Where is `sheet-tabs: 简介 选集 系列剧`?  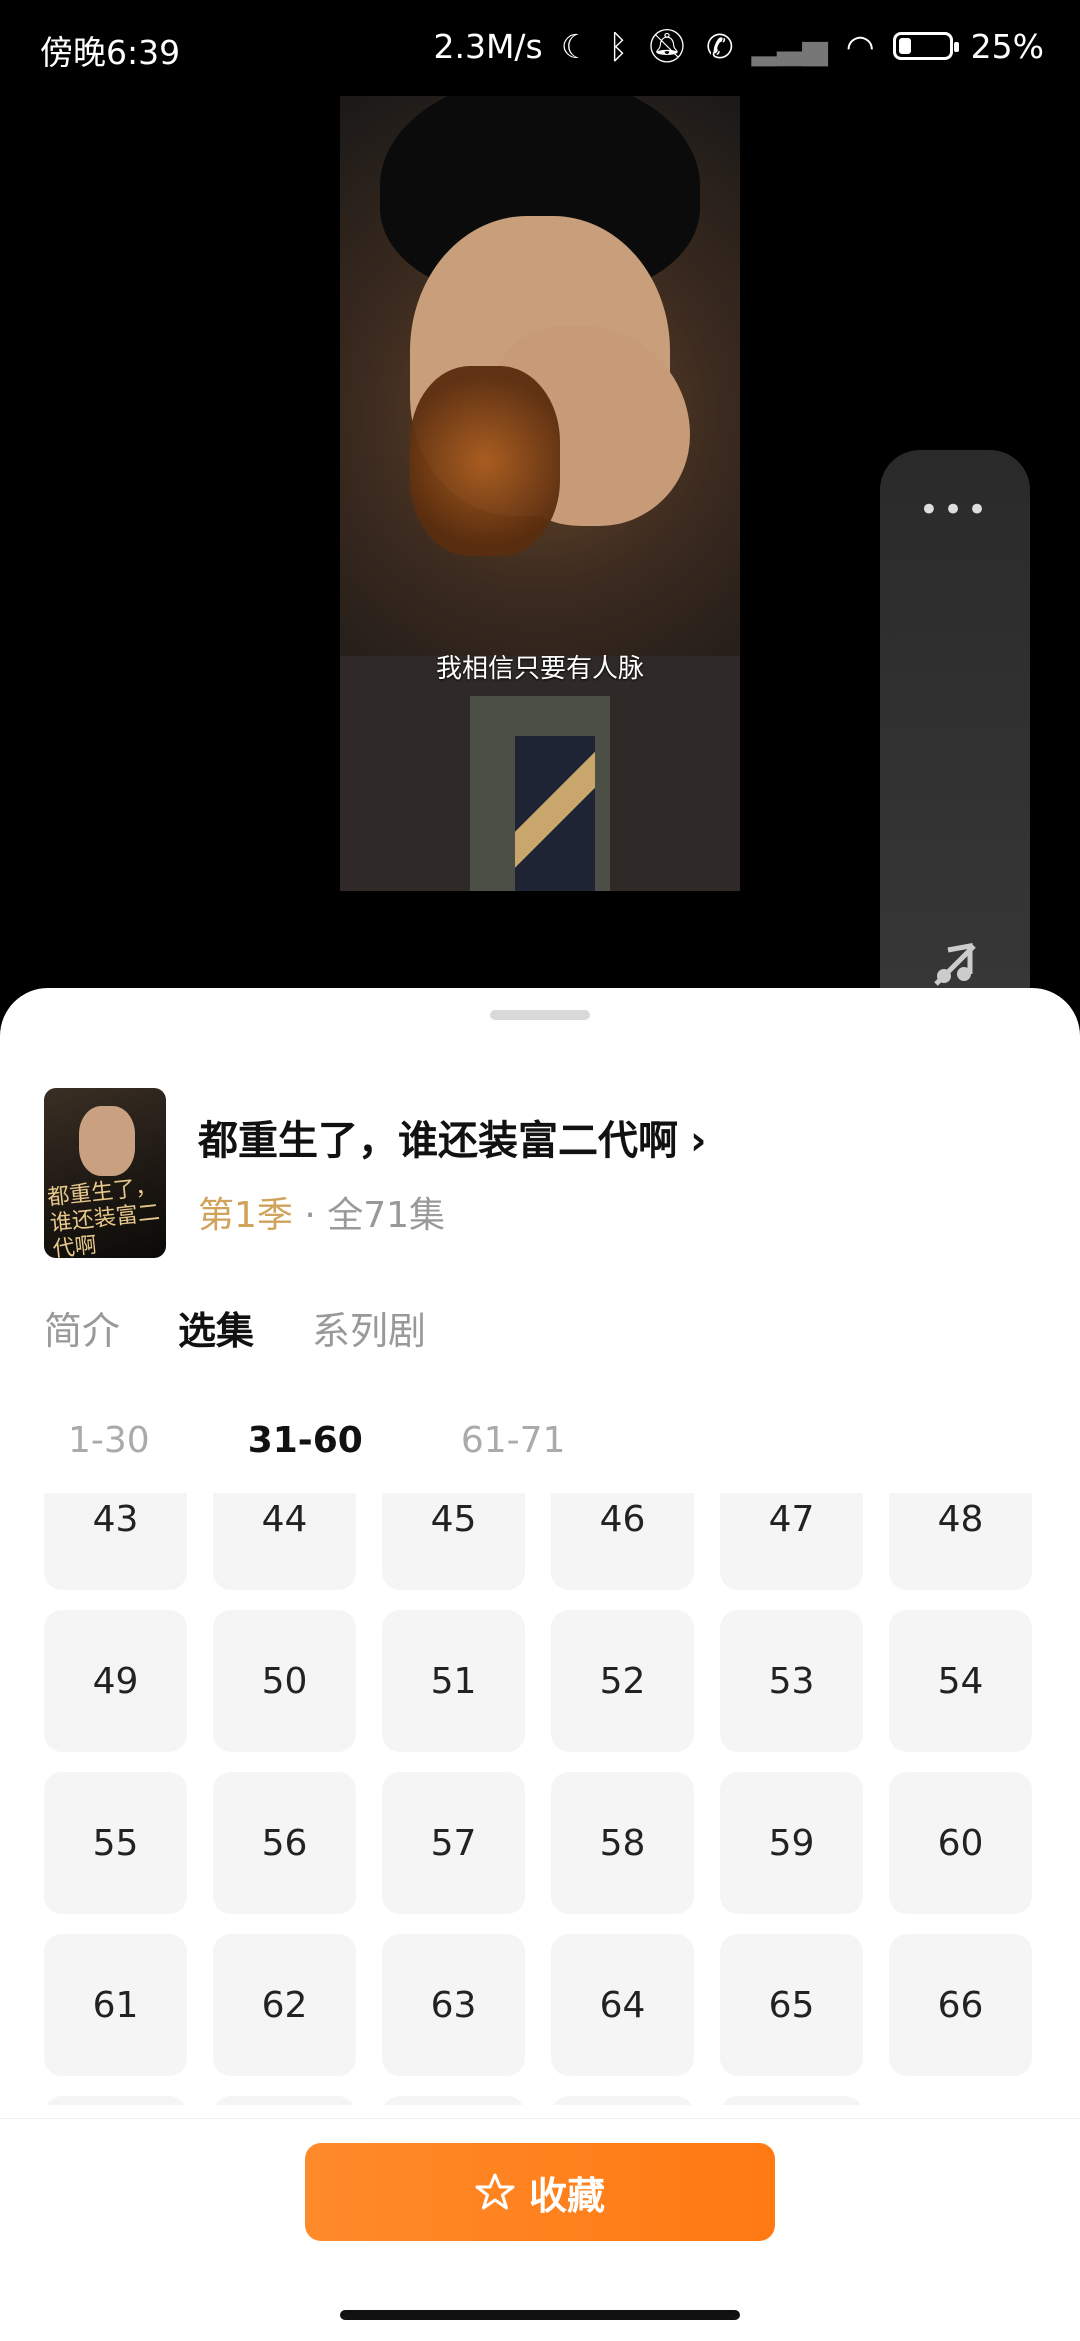 sheet-tabs: 简介 选集 系列剧 is located at coordinates (235, 1327).